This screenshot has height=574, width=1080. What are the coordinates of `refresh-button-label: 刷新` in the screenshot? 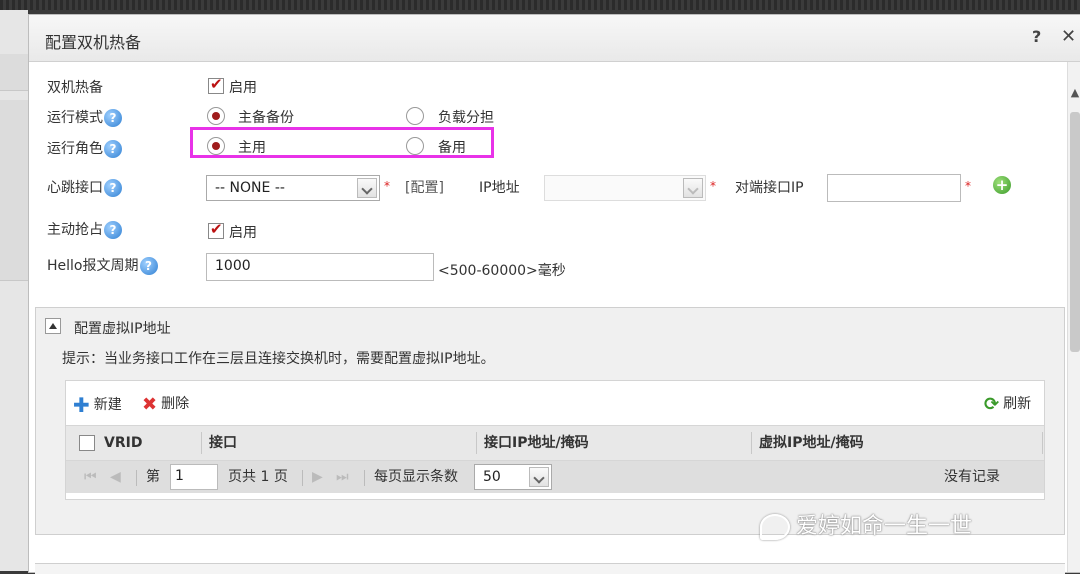 It's located at (1017, 404).